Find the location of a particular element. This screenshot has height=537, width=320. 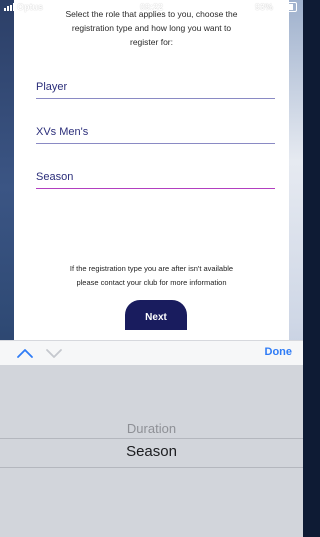

intro-line: register for: is located at coordinates (151, 42).